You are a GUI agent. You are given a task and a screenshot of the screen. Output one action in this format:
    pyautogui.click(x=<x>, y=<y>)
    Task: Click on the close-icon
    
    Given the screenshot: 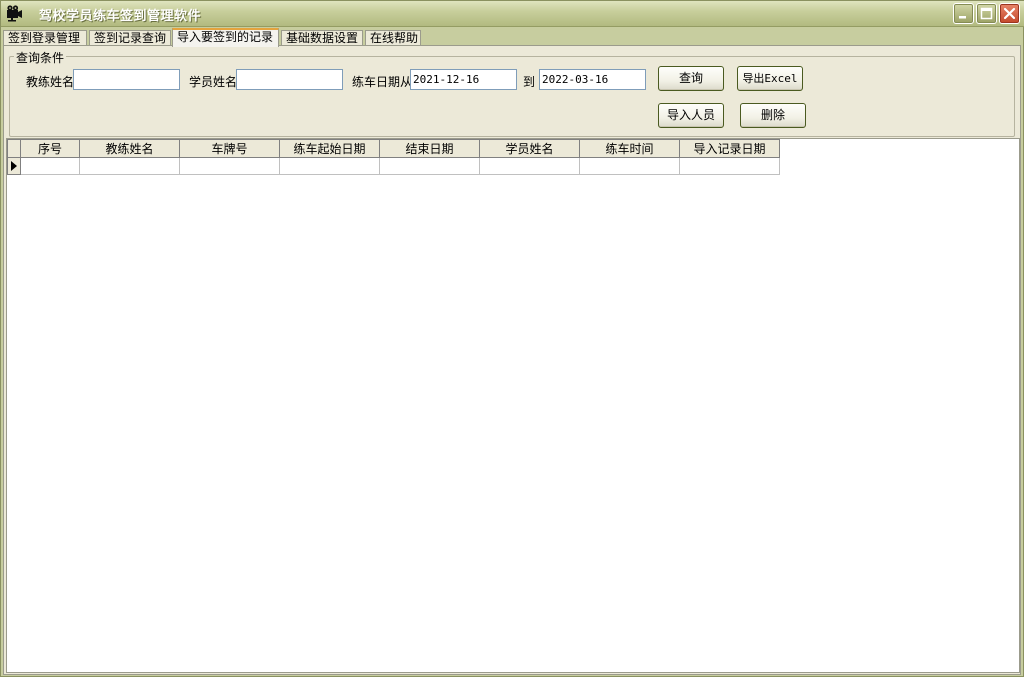 What is the action you would take?
    pyautogui.click(x=1009, y=13)
    